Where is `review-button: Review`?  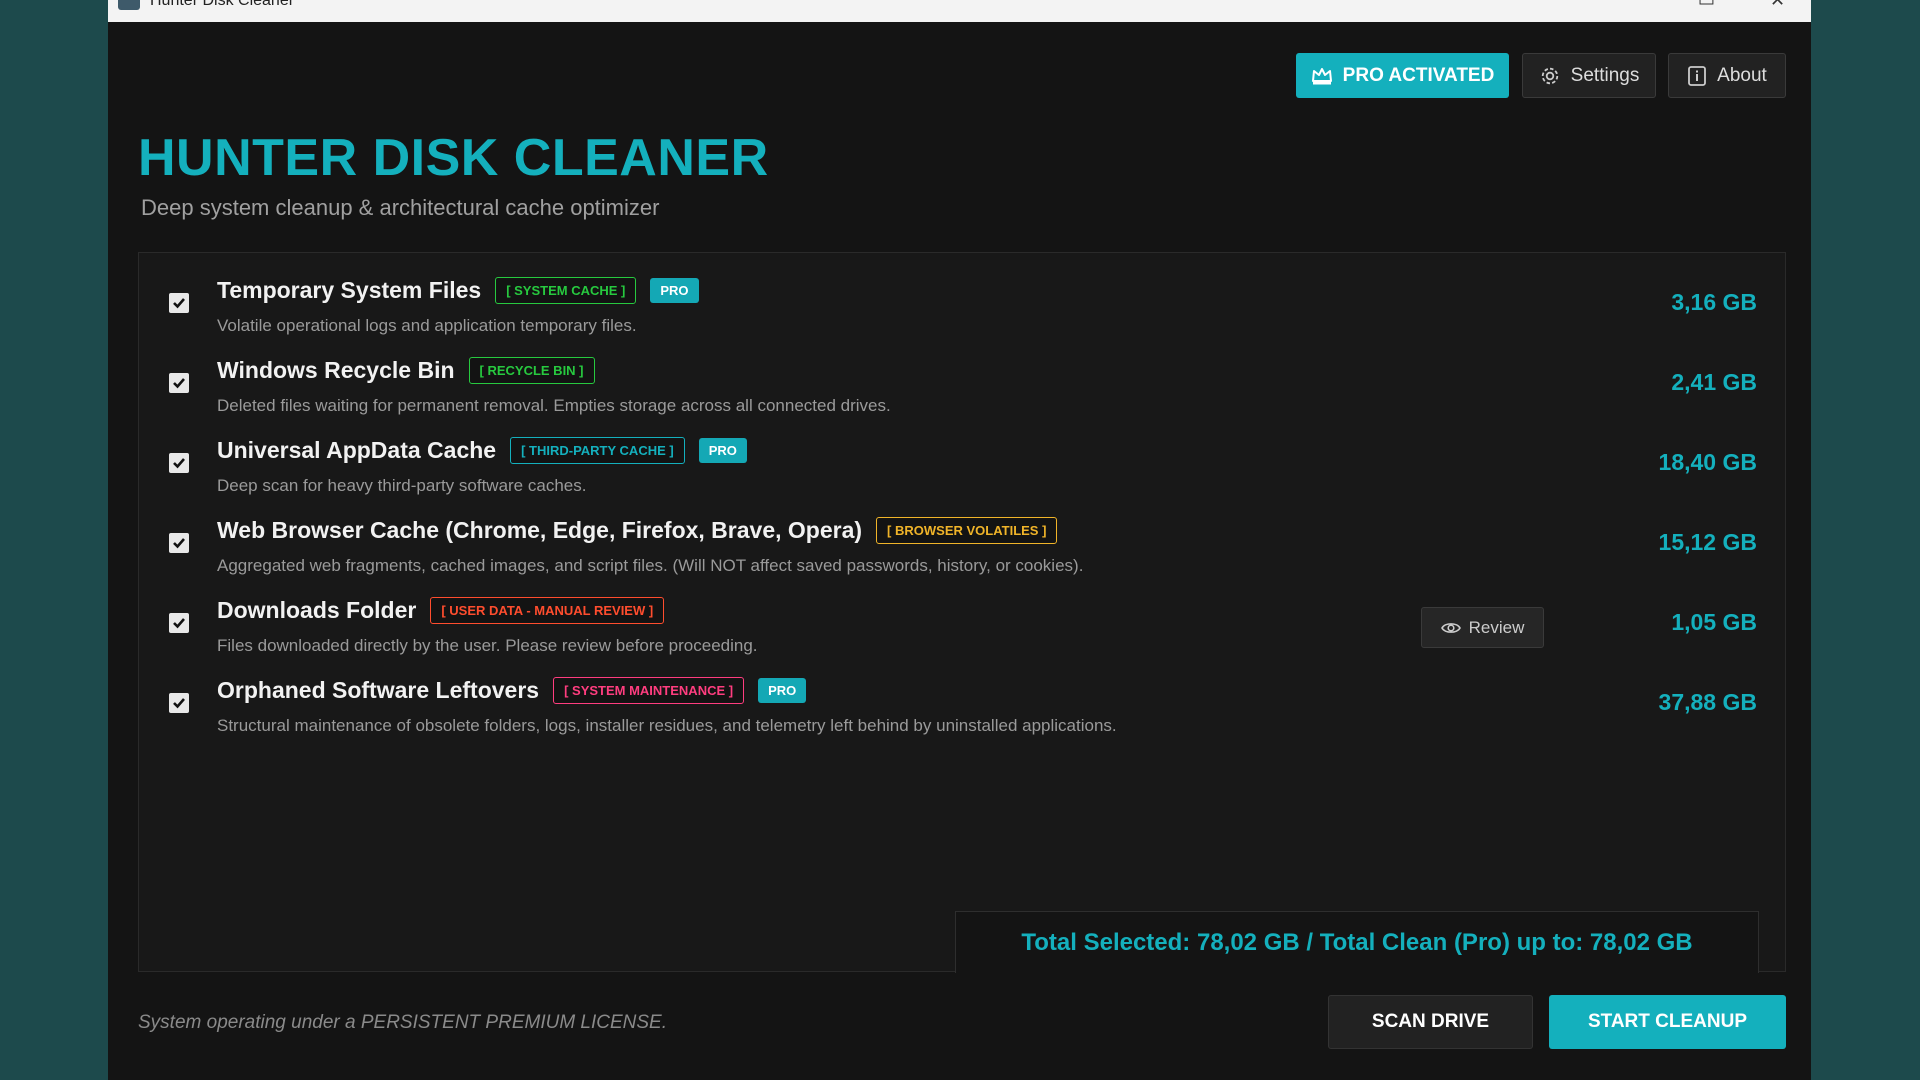 review-button: Review is located at coordinates (1482, 627).